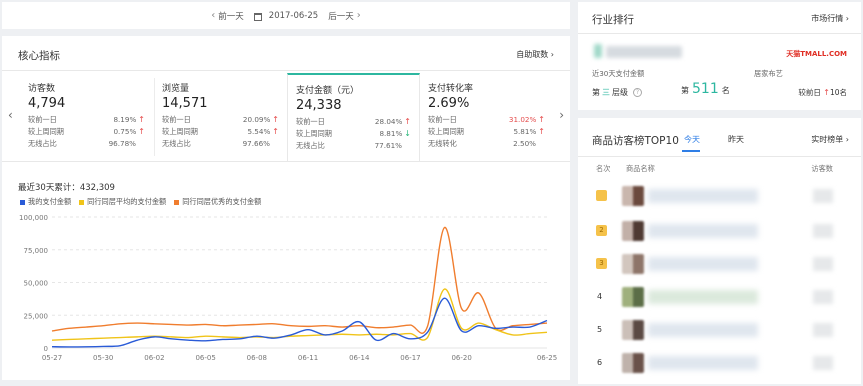  What do you see at coordinates (259, 131) in the screenshot?
I see `metric-compare-value: 5.54%` at bounding box center [259, 131].